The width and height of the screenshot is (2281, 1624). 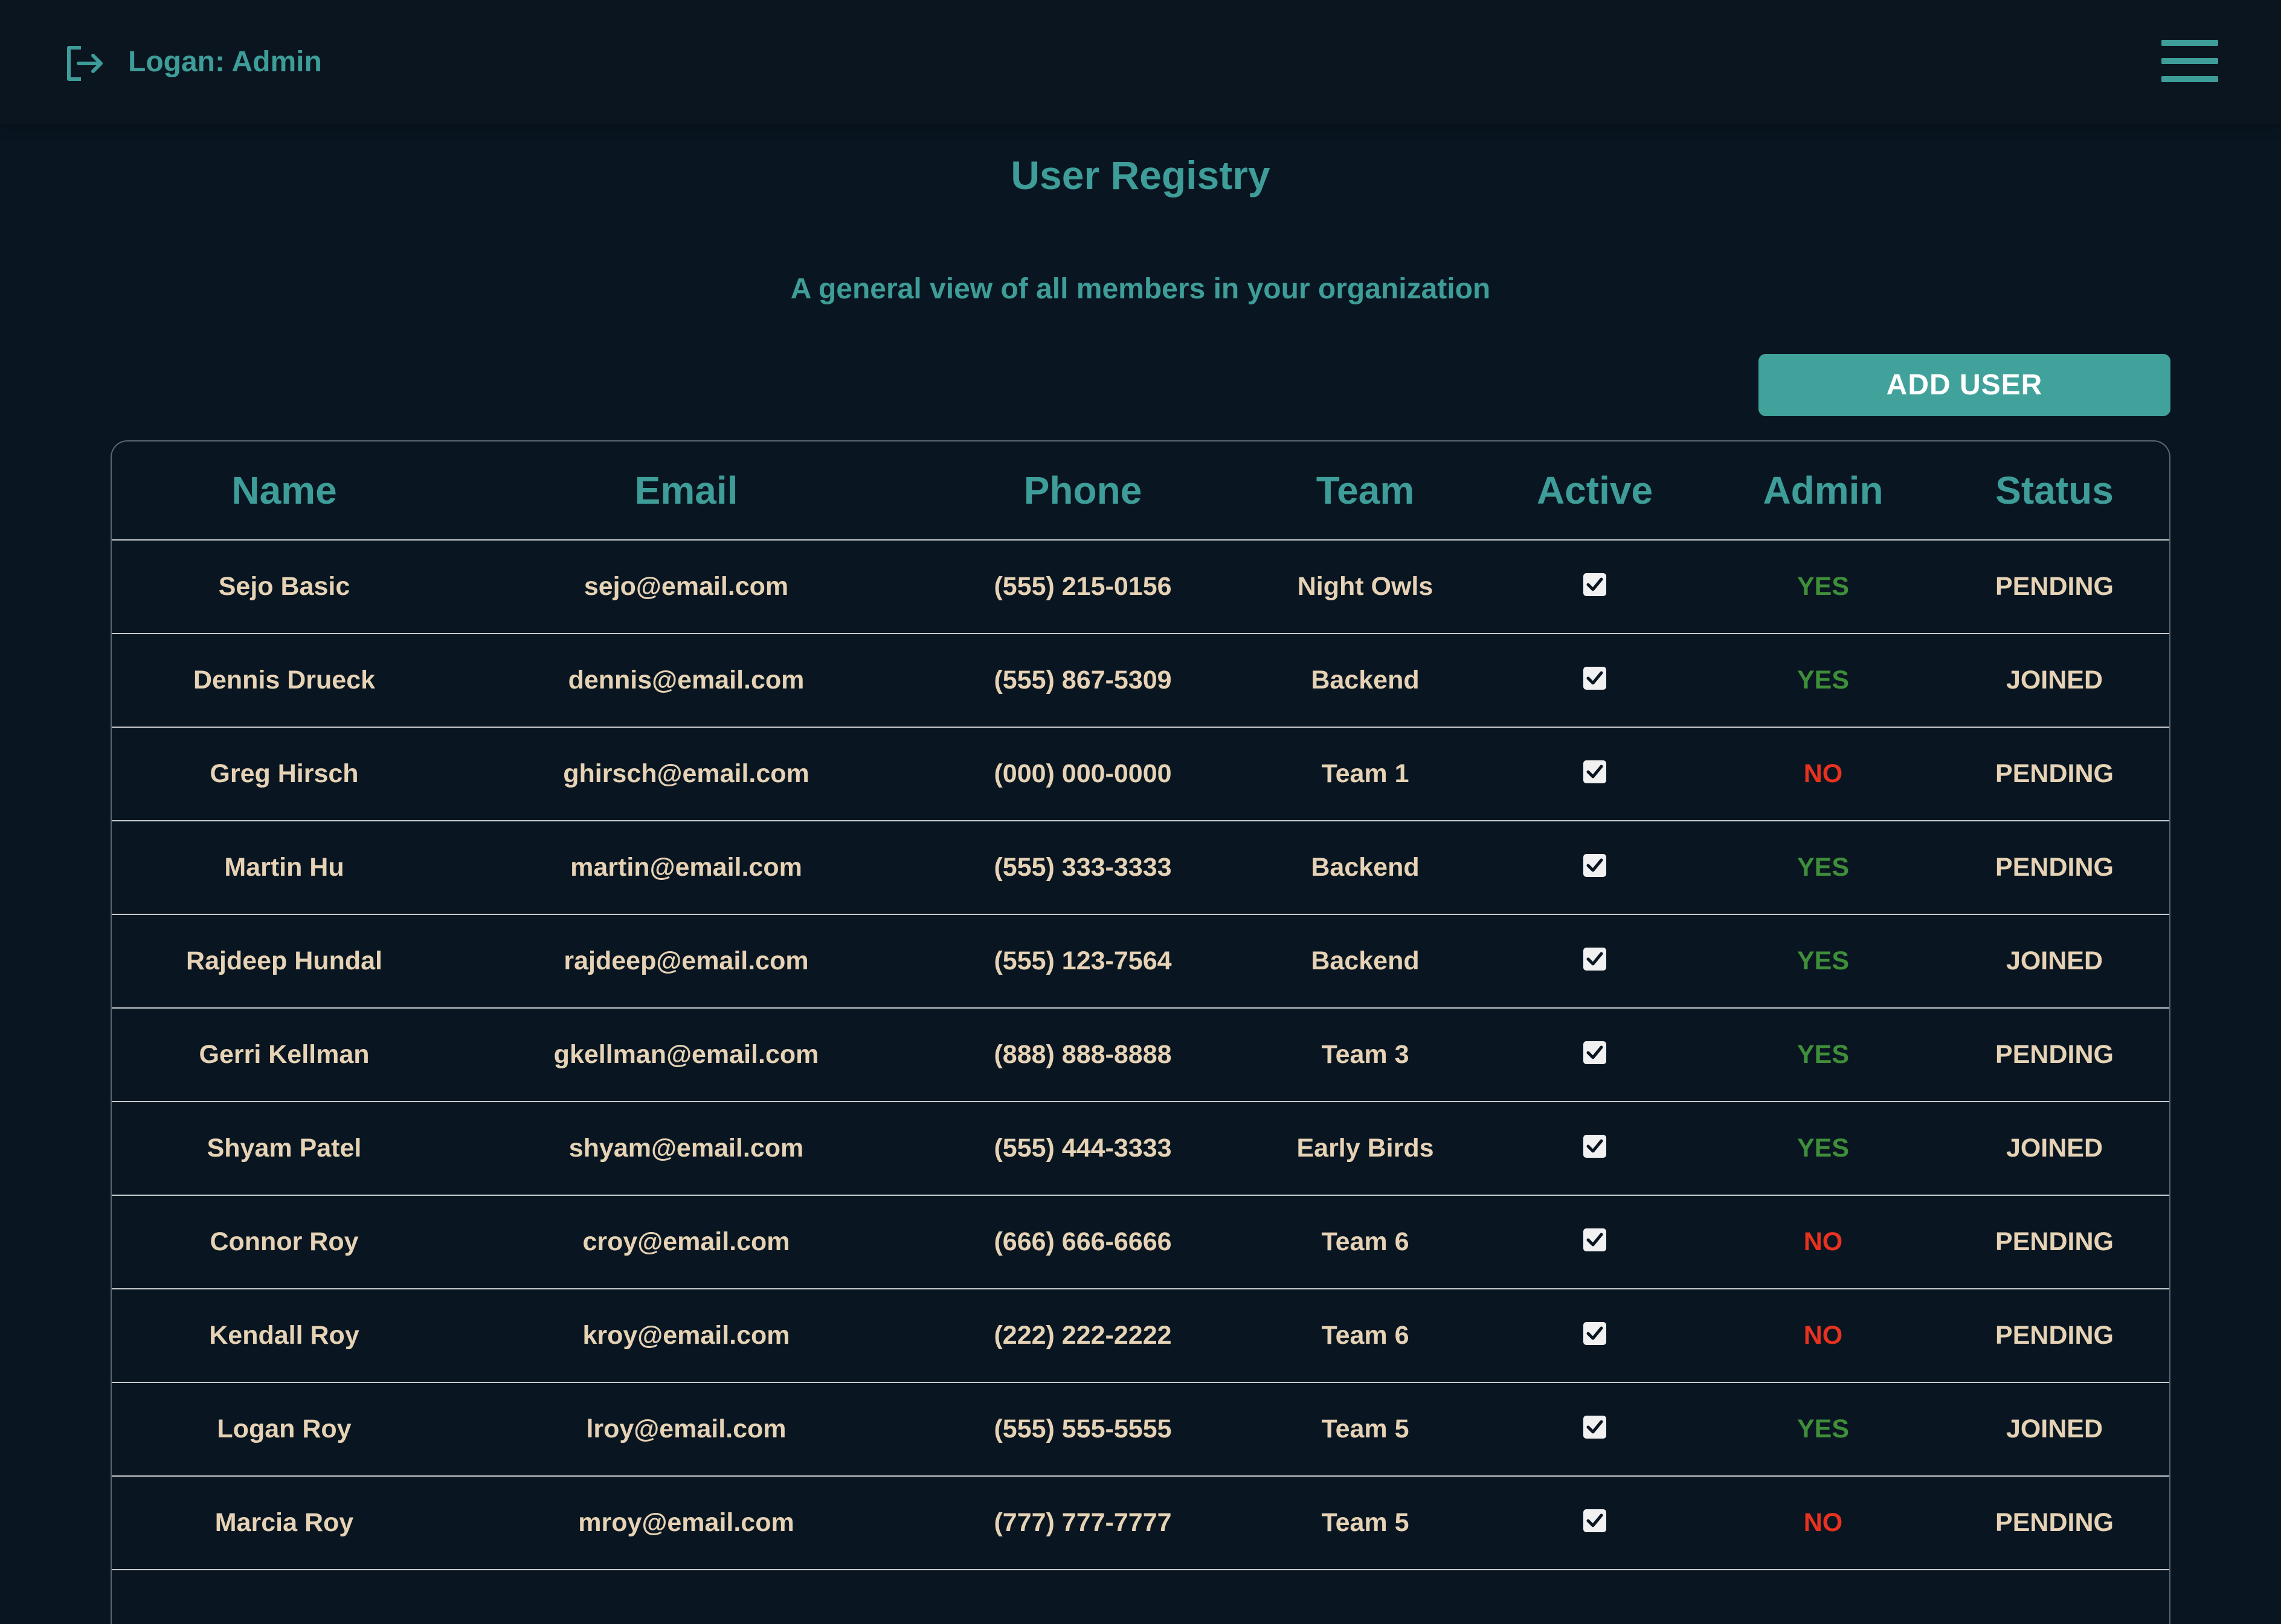 I want to click on cell-name: Martin Hu, so click(x=284, y=868).